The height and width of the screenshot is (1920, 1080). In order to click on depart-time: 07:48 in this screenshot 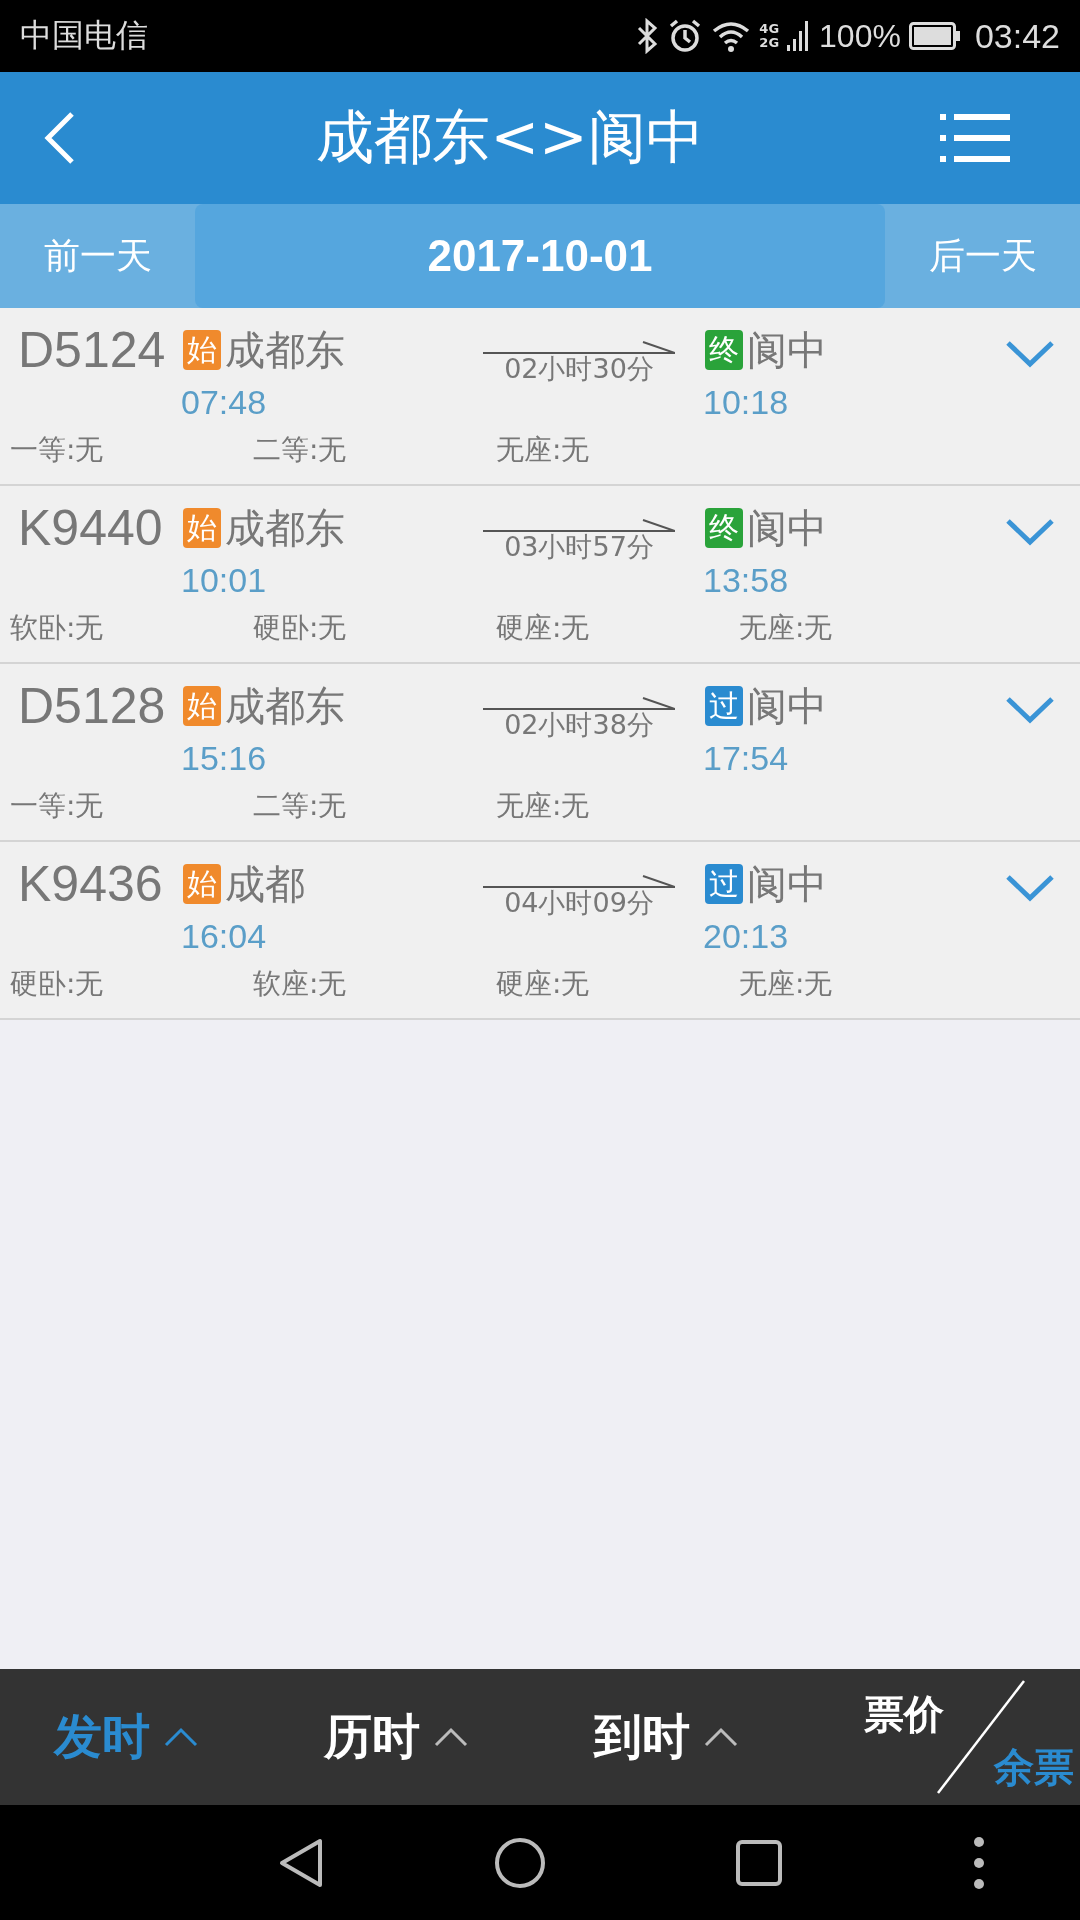, I will do `click(224, 402)`.